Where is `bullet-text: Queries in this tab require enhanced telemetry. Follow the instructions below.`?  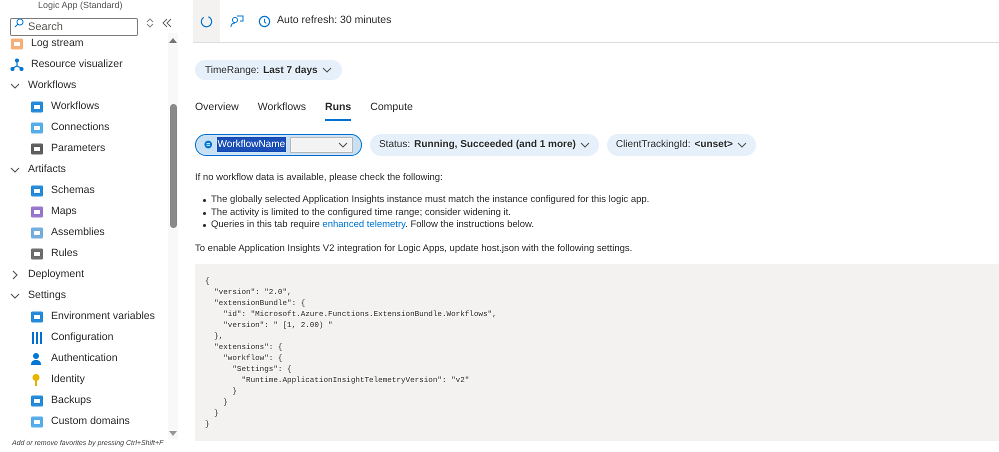
bullet-text: Queries in this tab require enhanced telemetry. Follow the instructions below. is located at coordinates (372, 225).